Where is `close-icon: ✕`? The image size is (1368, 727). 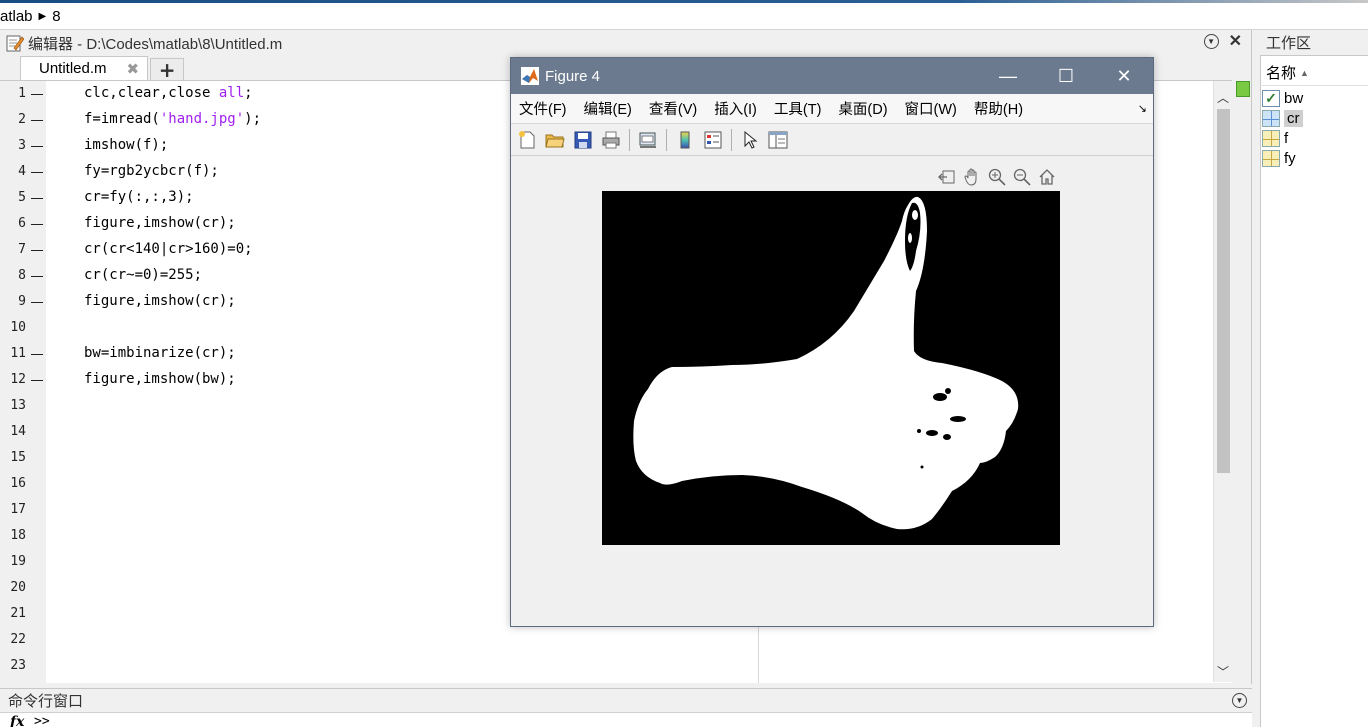
close-icon: ✕ is located at coordinates (1124, 76).